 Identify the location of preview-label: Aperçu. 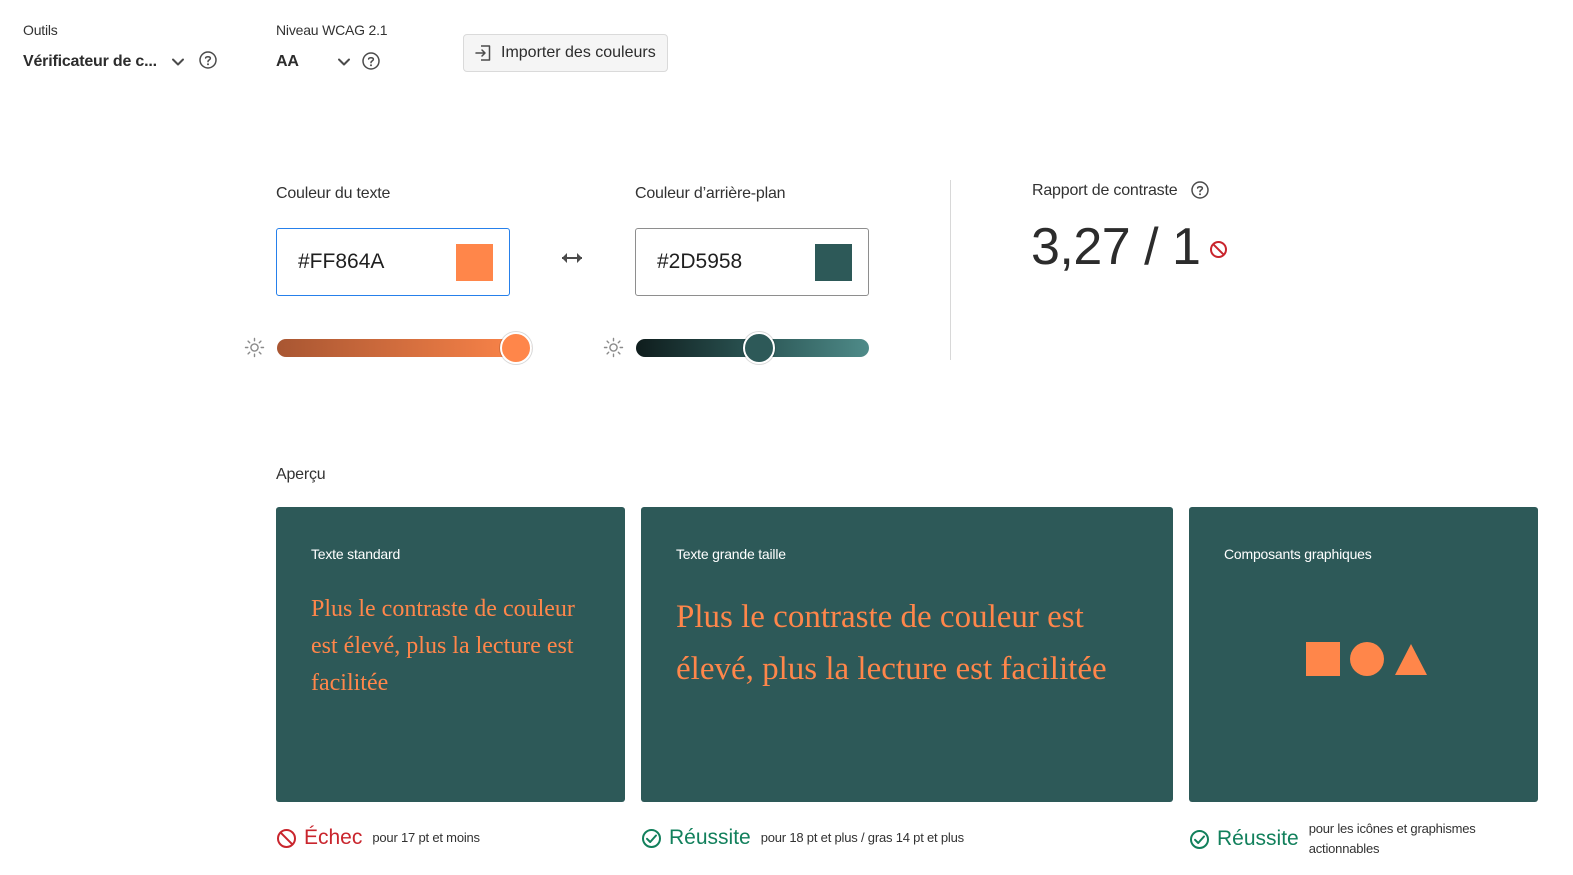
(301, 474).